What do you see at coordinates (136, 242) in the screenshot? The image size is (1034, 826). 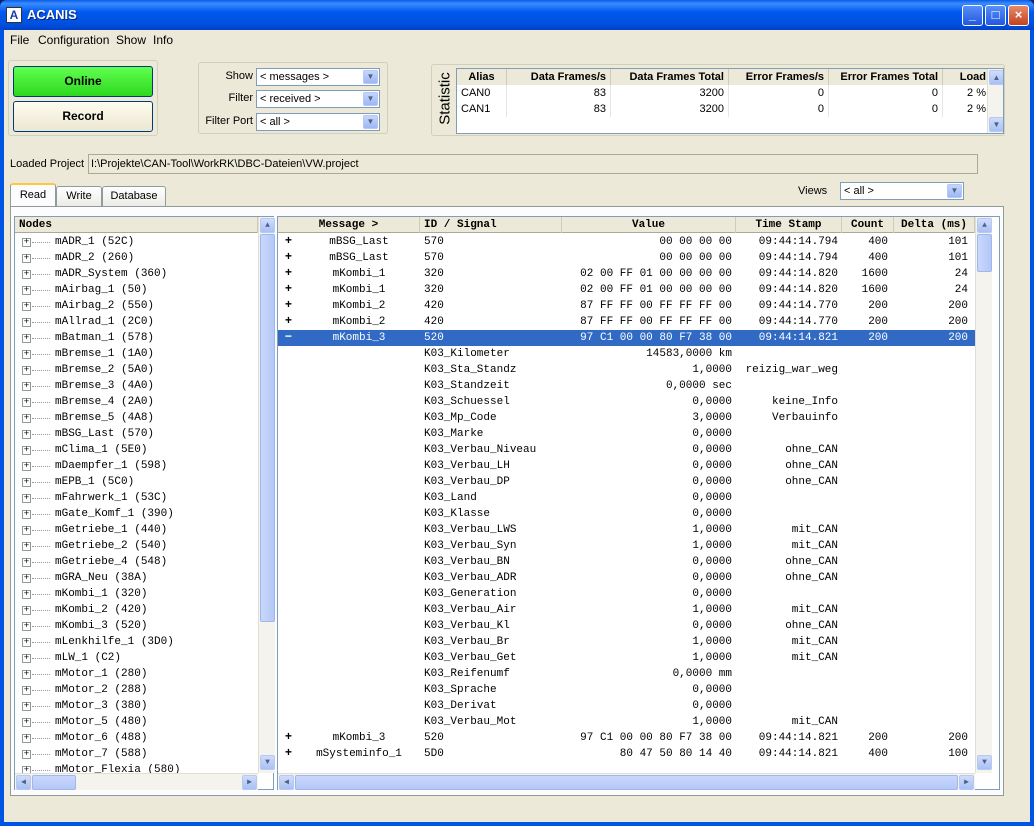 I see `tree-node: + mADR_1 (52C)` at bounding box center [136, 242].